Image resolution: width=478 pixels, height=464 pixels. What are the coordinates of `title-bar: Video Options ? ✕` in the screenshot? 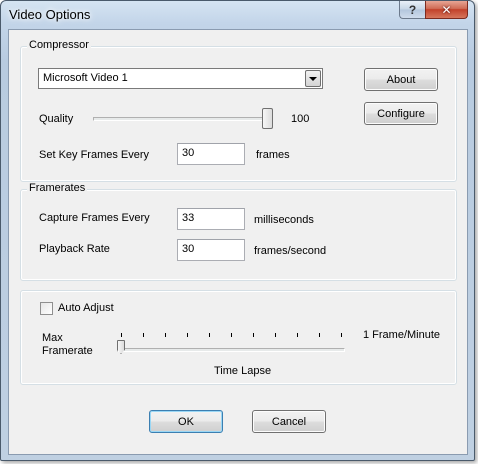 It's located at (237, 15).